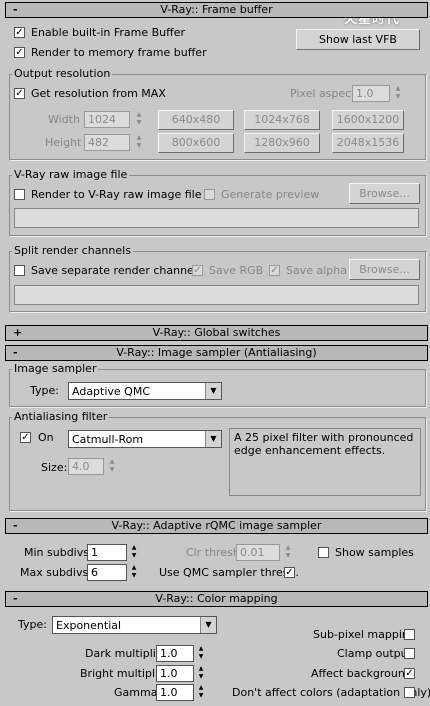 Image resolution: width=430 pixels, height=706 pixels. I want to click on dark-multiplier-spinner: 1.0 ▲ ▼, so click(181, 653).